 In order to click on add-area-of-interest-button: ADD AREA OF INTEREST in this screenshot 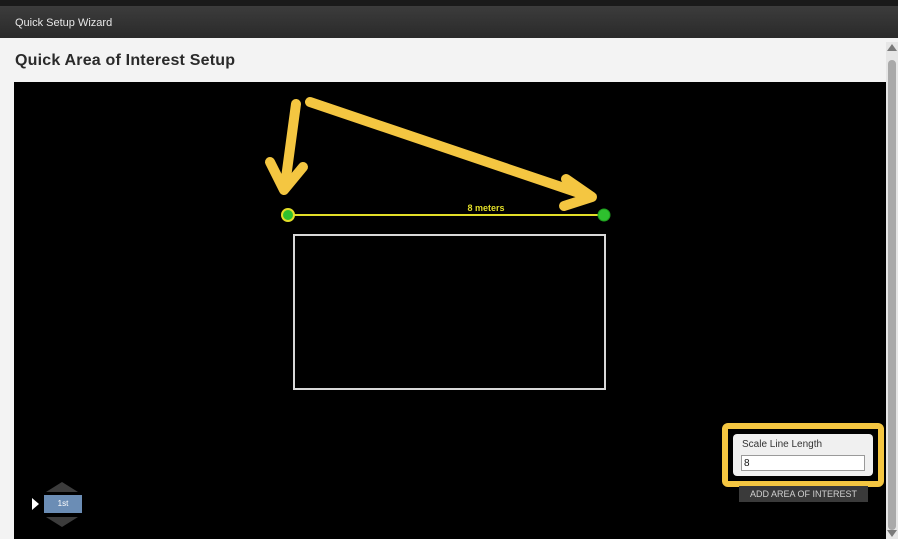, I will do `click(803, 494)`.